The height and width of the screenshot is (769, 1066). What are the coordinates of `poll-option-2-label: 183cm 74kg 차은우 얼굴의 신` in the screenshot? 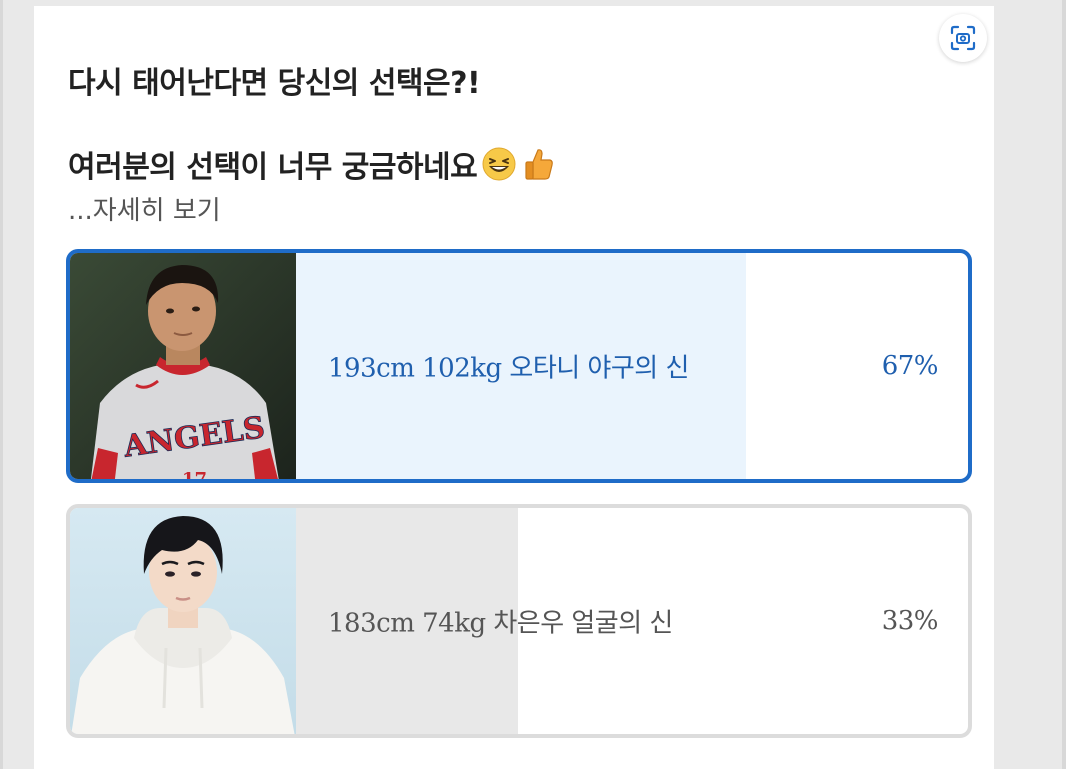 It's located at (500, 623).